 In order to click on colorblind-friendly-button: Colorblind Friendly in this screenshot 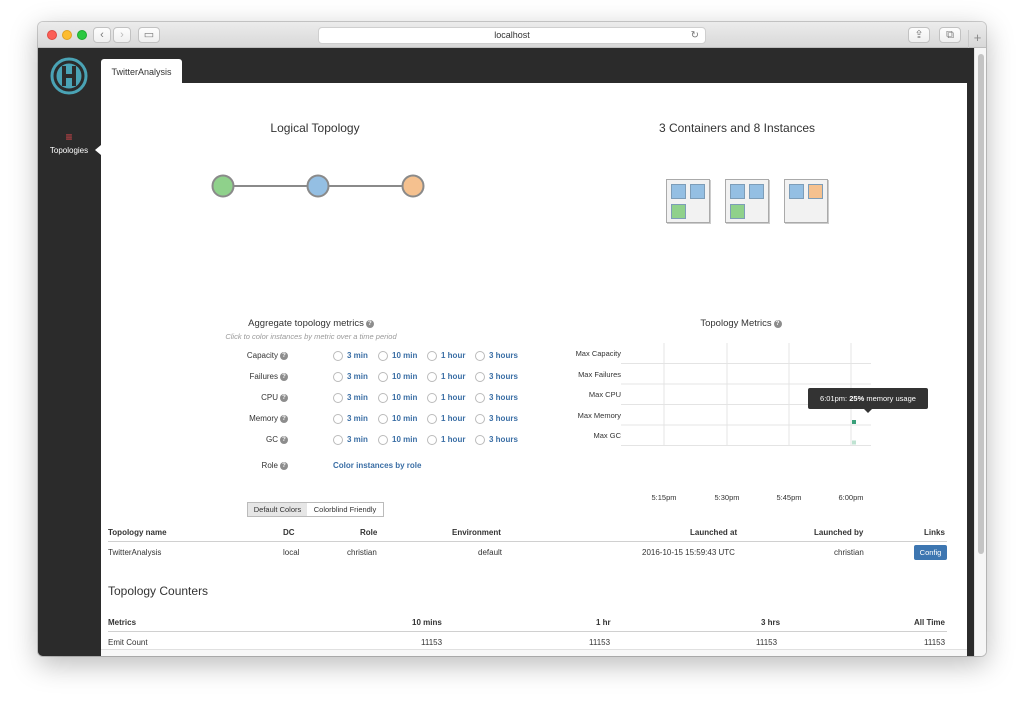, I will do `click(345, 509)`.